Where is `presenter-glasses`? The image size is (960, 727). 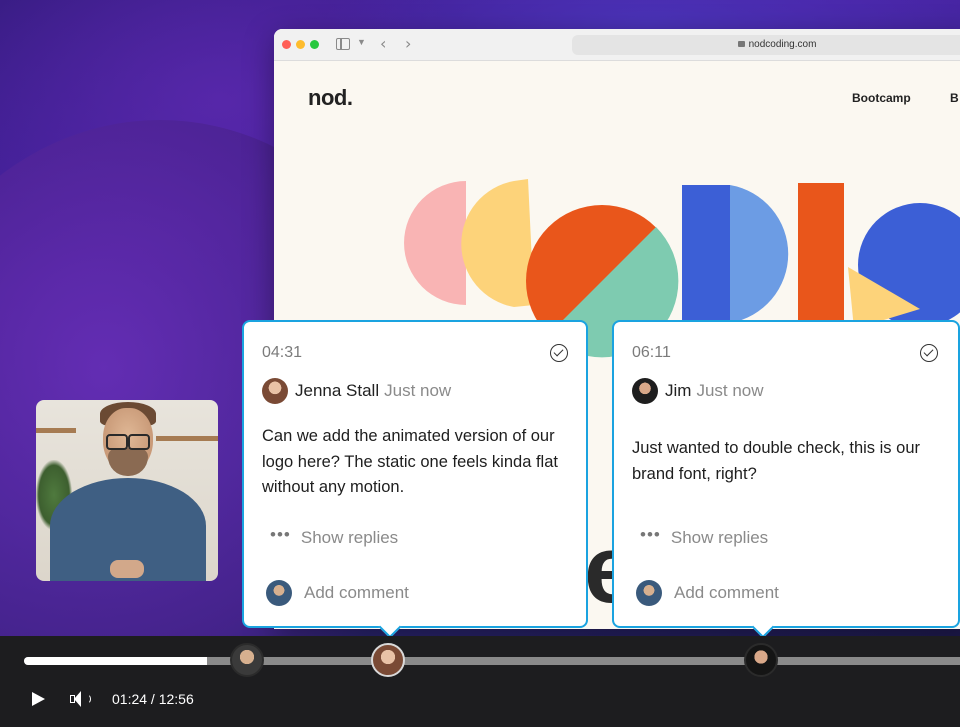 presenter-glasses is located at coordinates (128, 442).